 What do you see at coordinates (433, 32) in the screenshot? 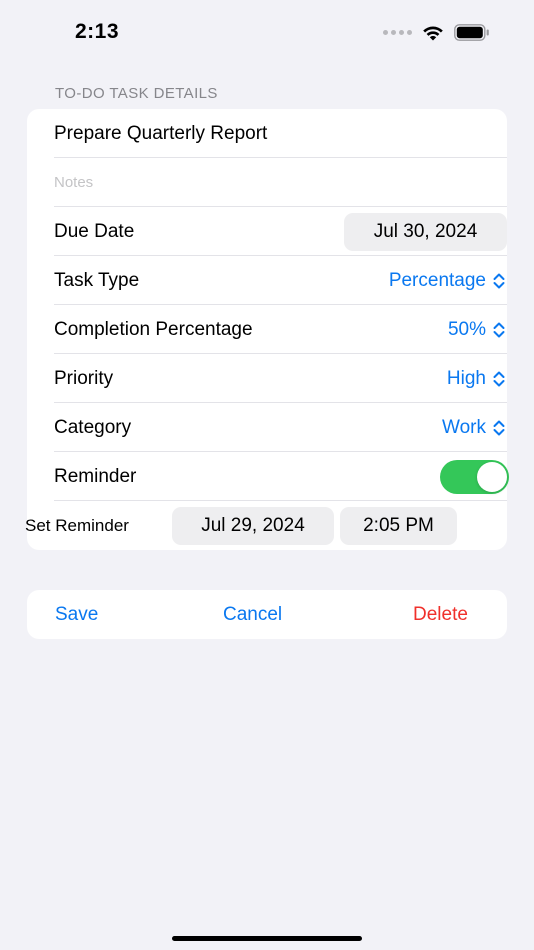
I see `wifi-icon` at bounding box center [433, 32].